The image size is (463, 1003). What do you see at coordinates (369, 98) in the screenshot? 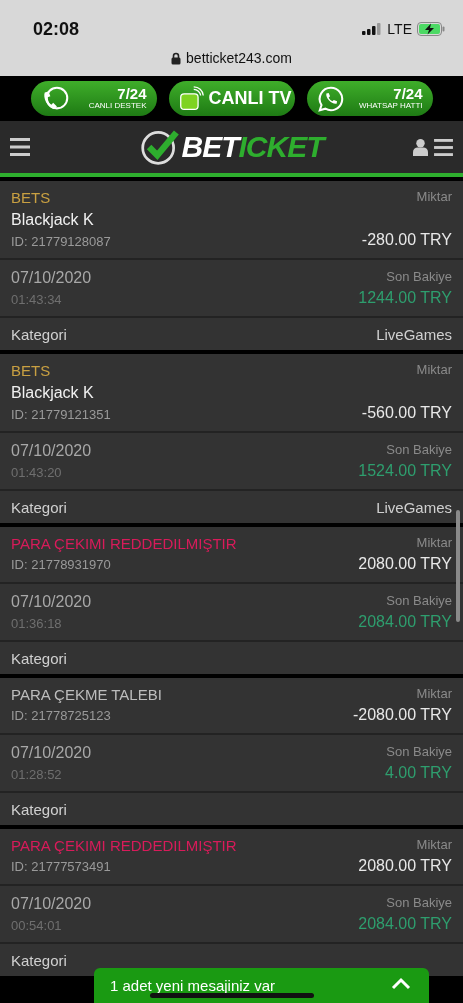
I see `promo-button: 7/24 WHATSAP HATTI` at bounding box center [369, 98].